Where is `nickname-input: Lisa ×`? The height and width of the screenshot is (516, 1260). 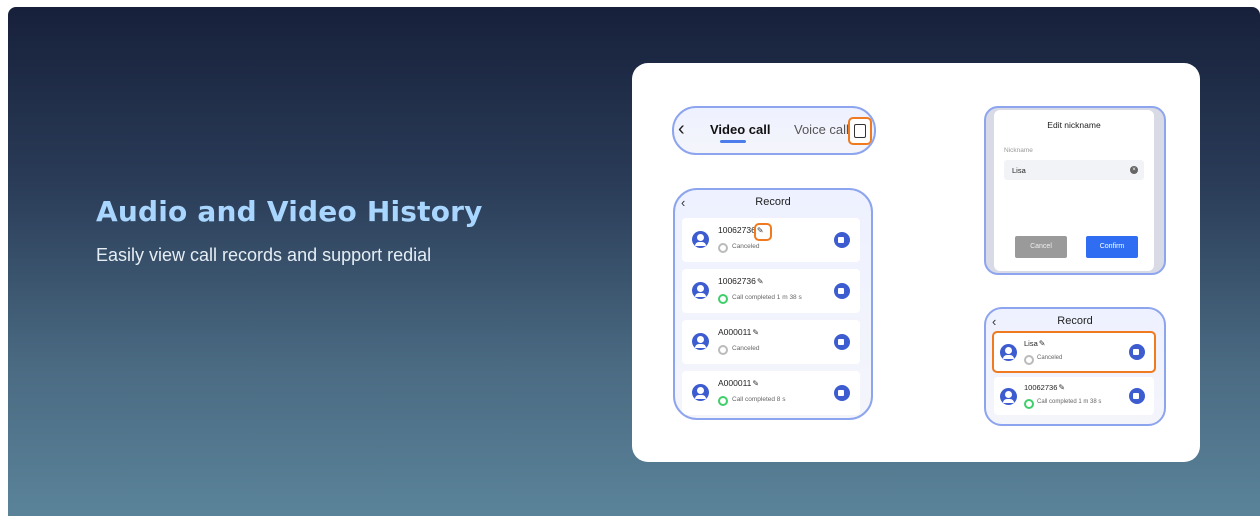 nickname-input: Lisa × is located at coordinates (1074, 170).